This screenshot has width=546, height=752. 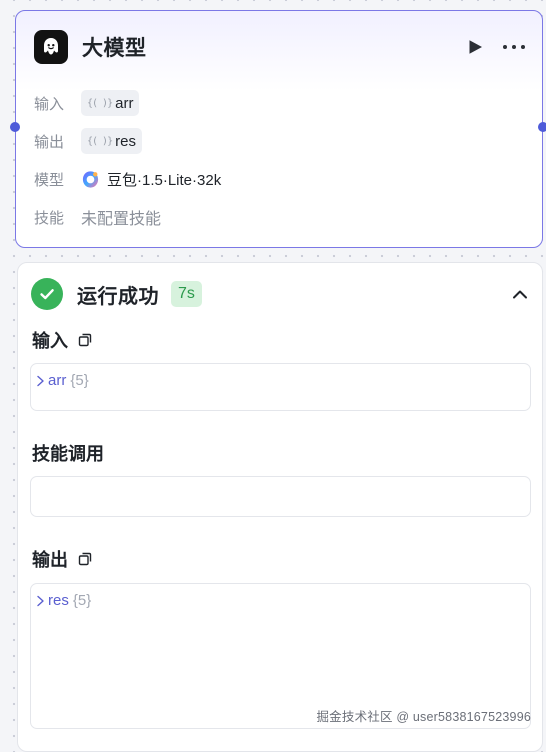 I want to click on variable-tag-input: {( )} arr, so click(x=110, y=103).